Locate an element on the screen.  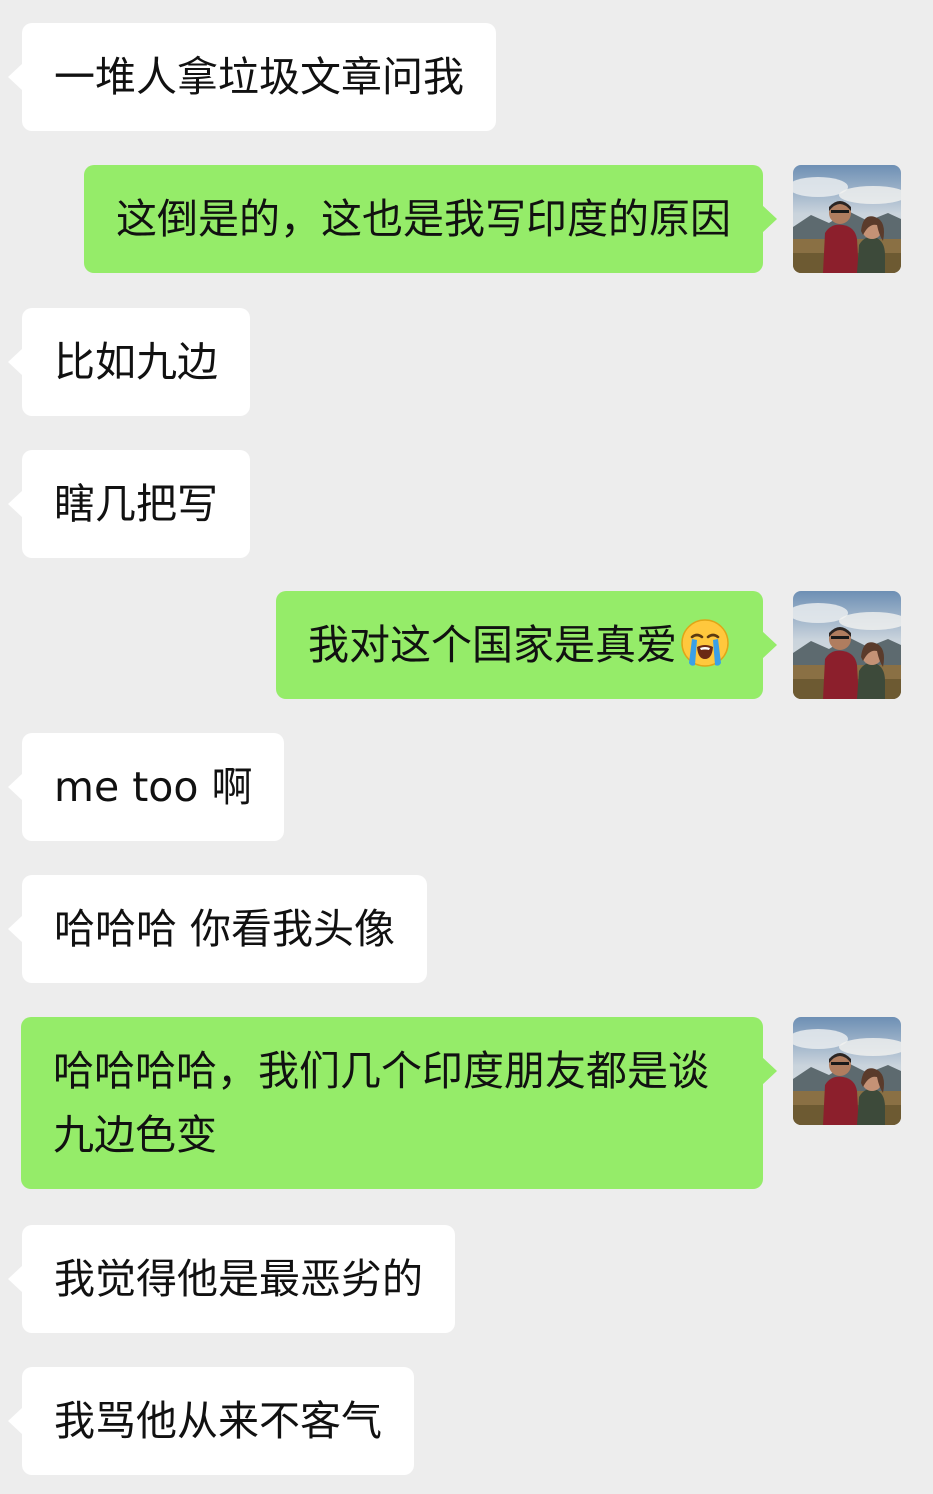
message-text: 一堆人拿垃圾文章问我 is located at coordinates (259, 77).